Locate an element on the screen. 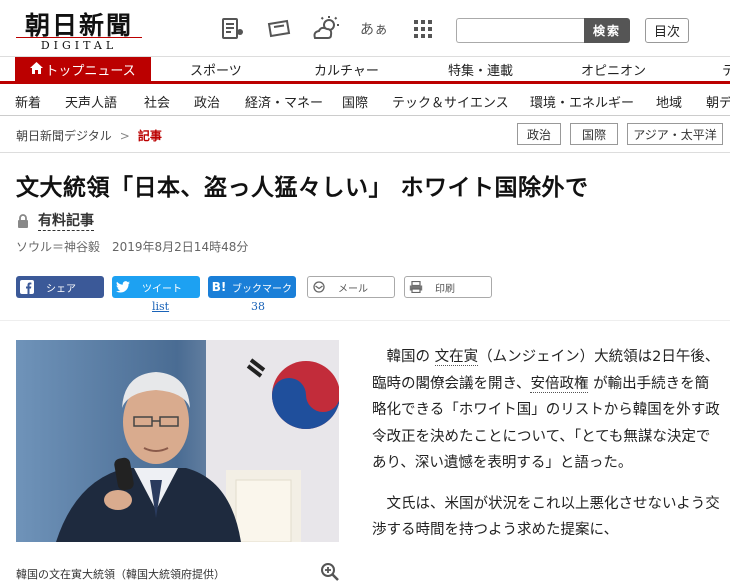 The width and height of the screenshot is (730, 586). twitter-icon is located at coordinates (123, 287).